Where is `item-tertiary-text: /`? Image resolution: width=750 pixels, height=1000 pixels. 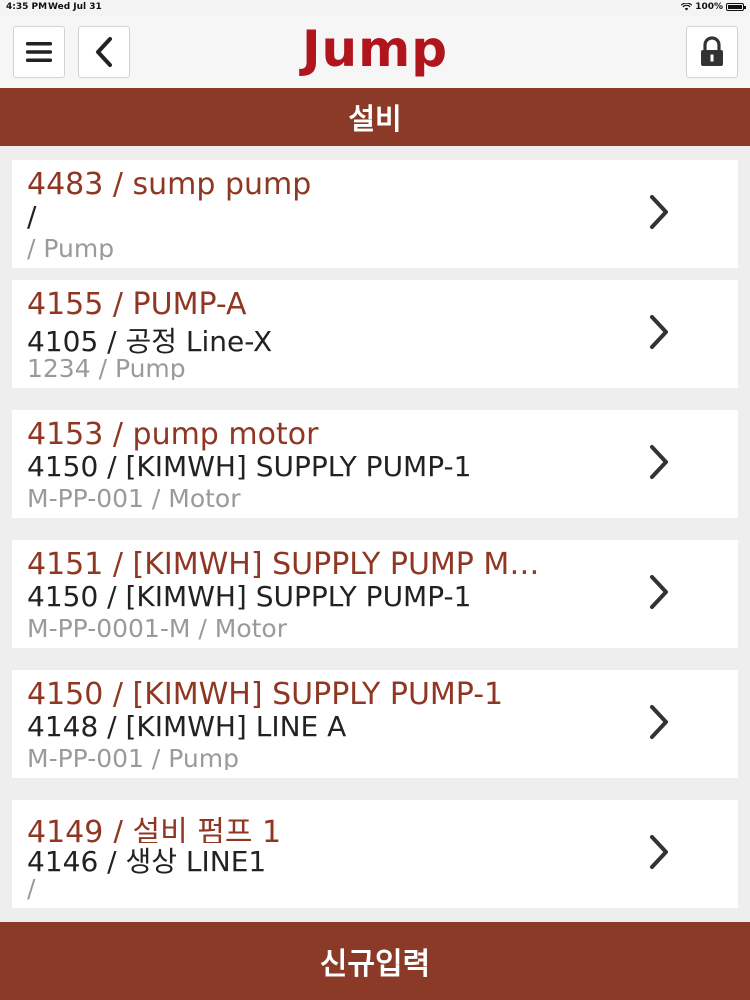
item-tertiary-text: / is located at coordinates (31, 887).